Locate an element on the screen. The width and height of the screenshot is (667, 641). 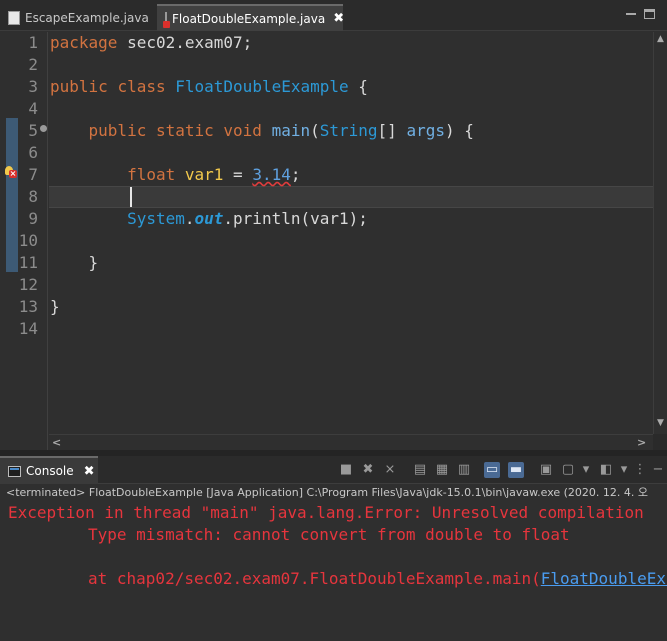
source-link: FloatDoubleExample.java:7) is located at coordinates (604, 578).